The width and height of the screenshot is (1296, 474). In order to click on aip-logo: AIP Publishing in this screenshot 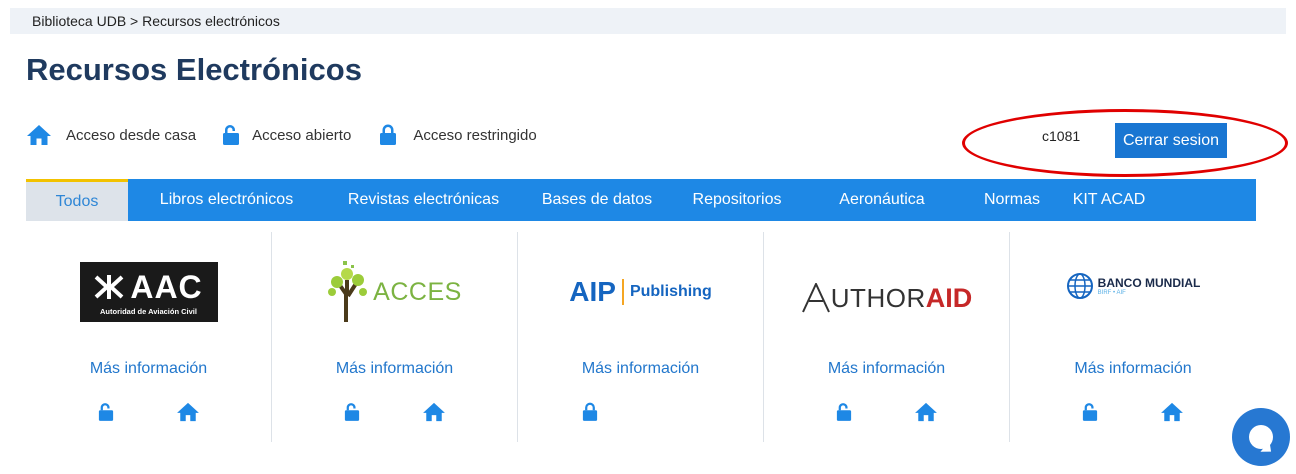, I will do `click(640, 292)`.